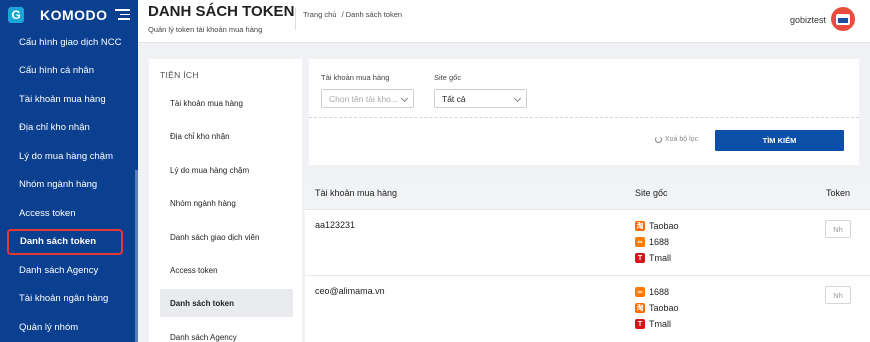 The image size is (870, 342). Describe the element at coordinates (682, 139) in the screenshot. I see `reset-filter-label: Xoá bộ lọc` at that location.